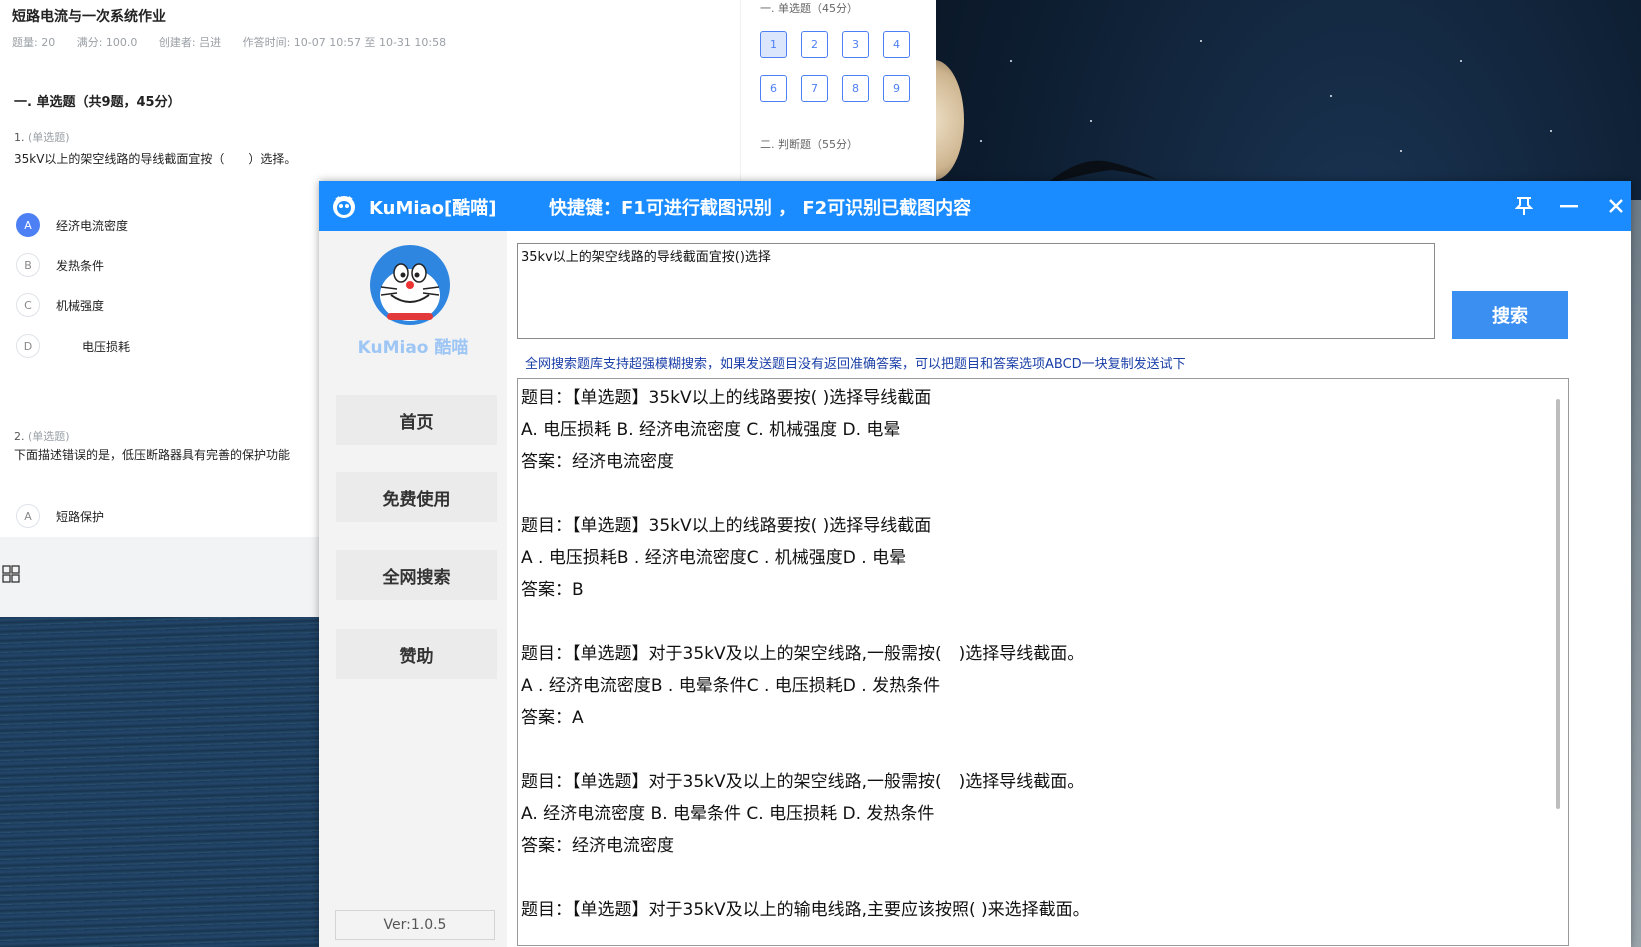 The image size is (1641, 947). What do you see at coordinates (89, 17) in the screenshot?
I see `quiz-title: 短路电流与一次系统作业` at bounding box center [89, 17].